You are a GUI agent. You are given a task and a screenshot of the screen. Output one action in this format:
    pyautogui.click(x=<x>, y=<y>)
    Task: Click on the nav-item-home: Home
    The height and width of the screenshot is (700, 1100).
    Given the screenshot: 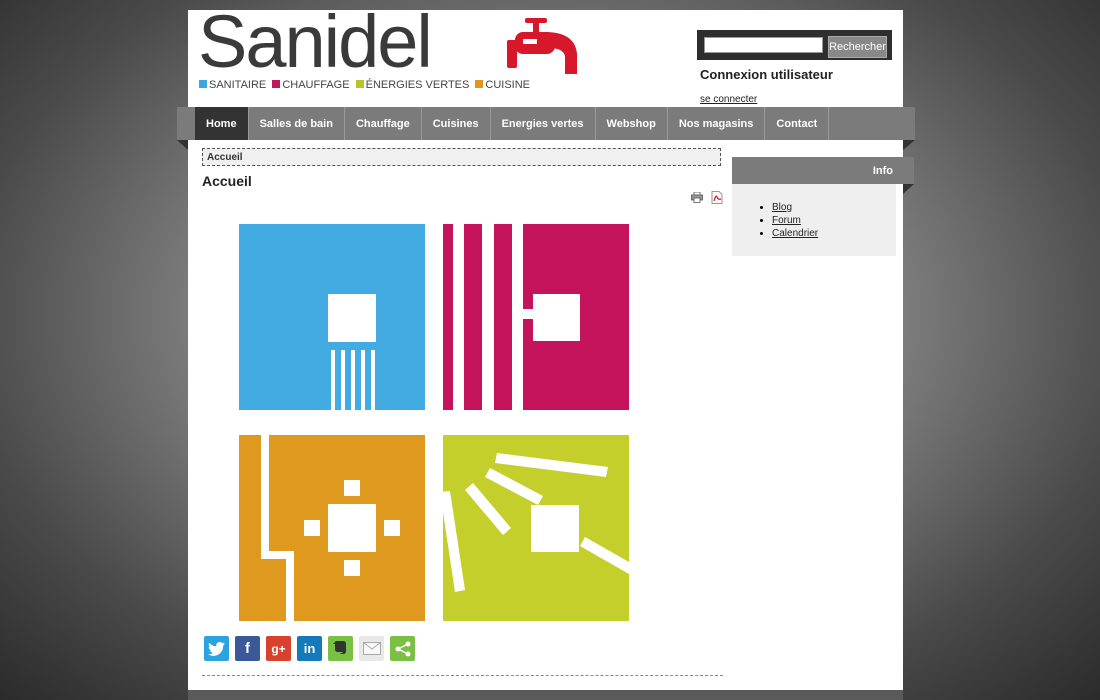 What is the action you would take?
    pyautogui.click(x=222, y=123)
    